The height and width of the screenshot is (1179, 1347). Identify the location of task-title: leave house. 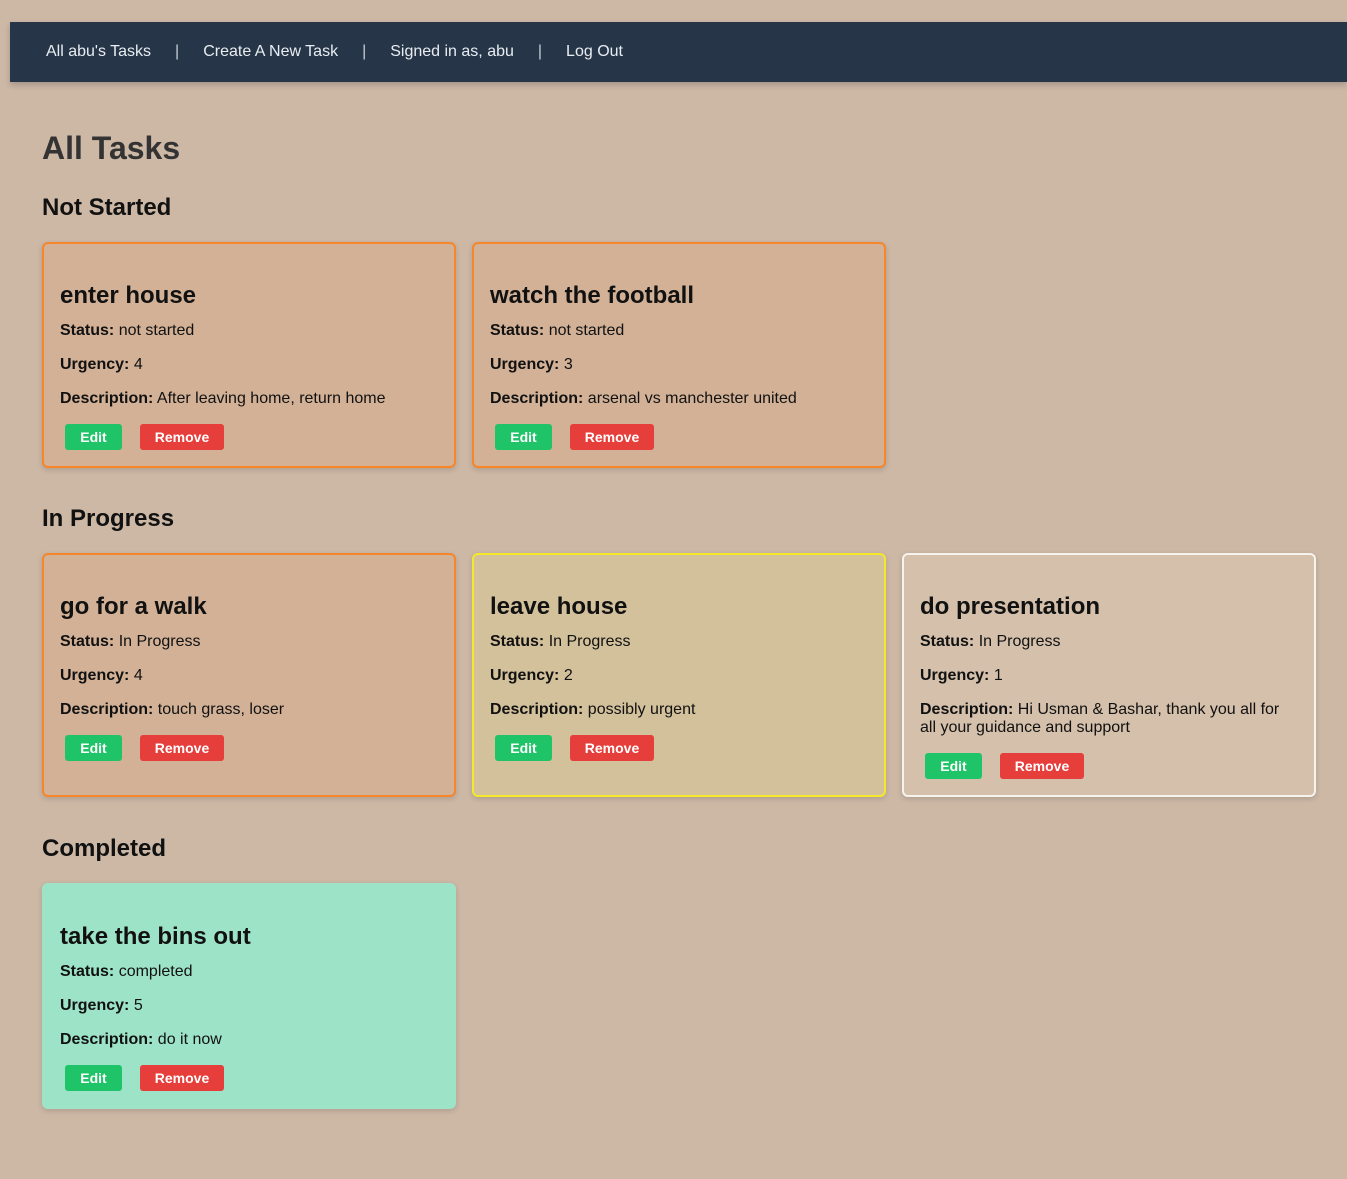
(559, 606).